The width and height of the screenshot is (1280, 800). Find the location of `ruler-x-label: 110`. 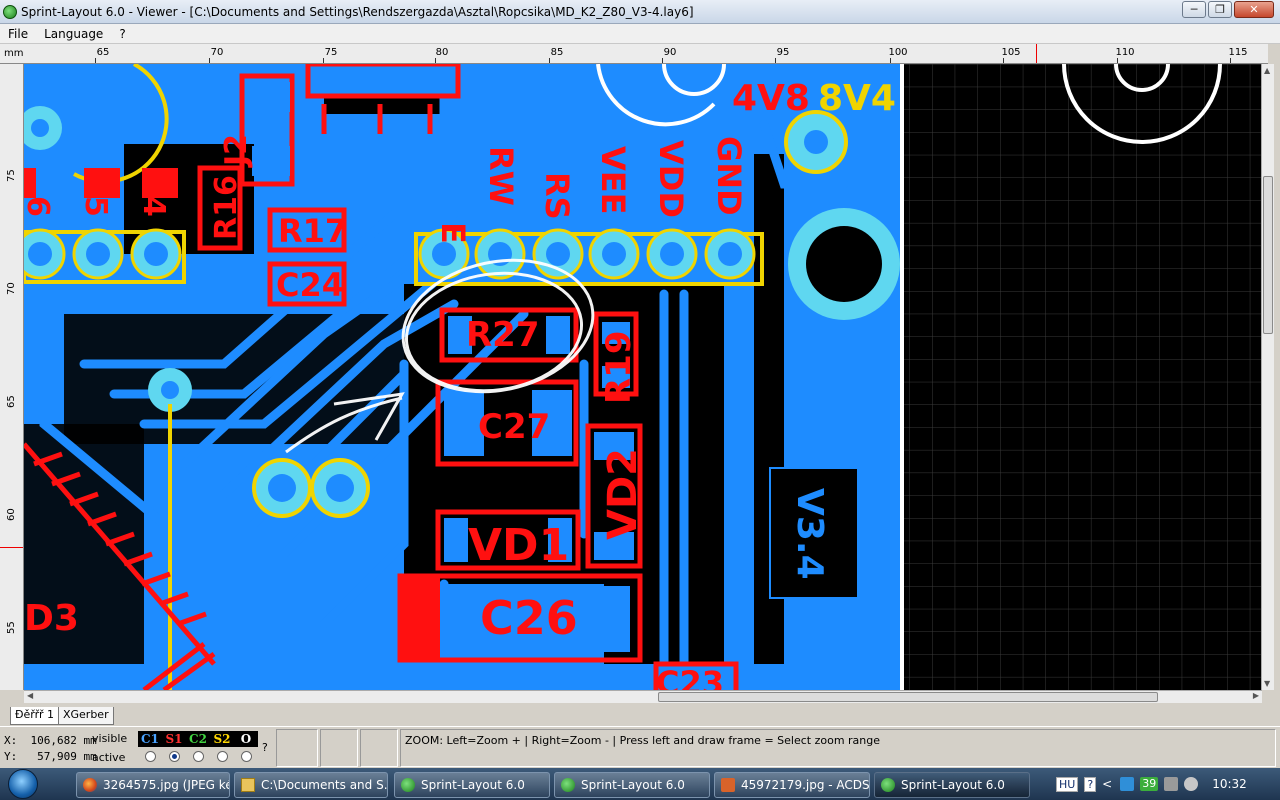

ruler-x-label: 110 is located at coordinates (1125, 52).